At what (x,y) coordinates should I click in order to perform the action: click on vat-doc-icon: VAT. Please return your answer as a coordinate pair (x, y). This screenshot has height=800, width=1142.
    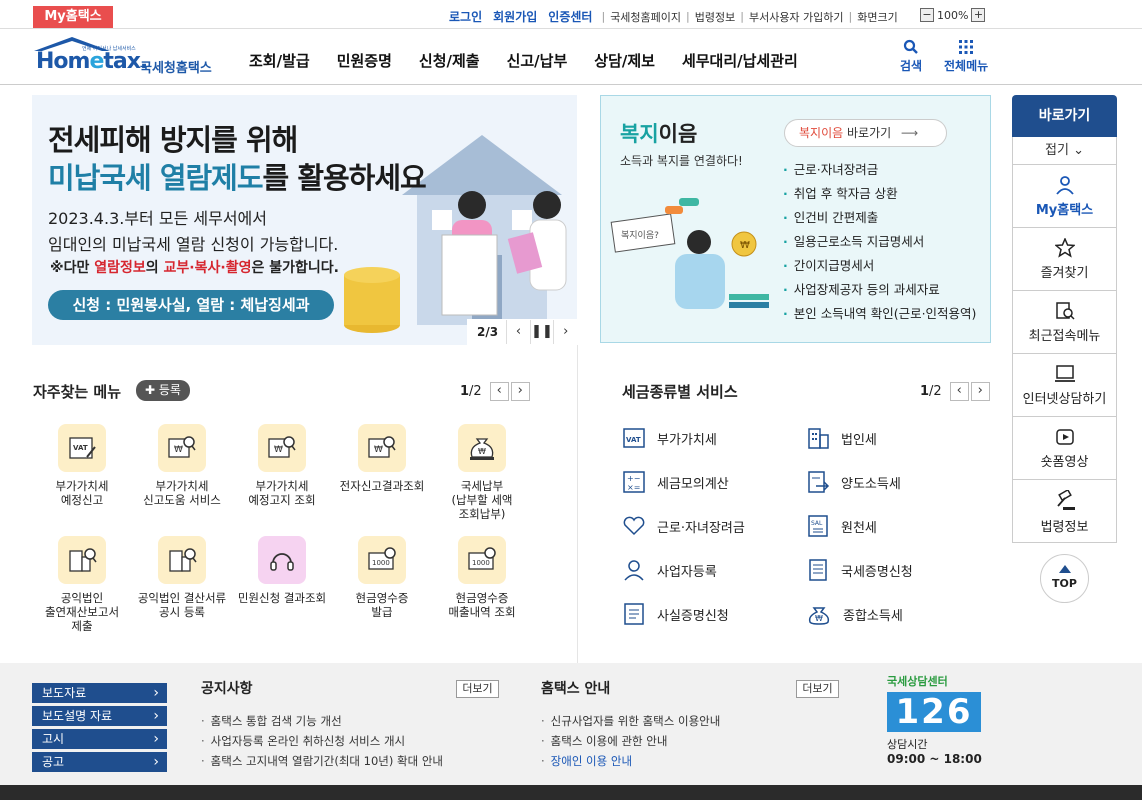
    Looking at the image, I should click on (82, 448).